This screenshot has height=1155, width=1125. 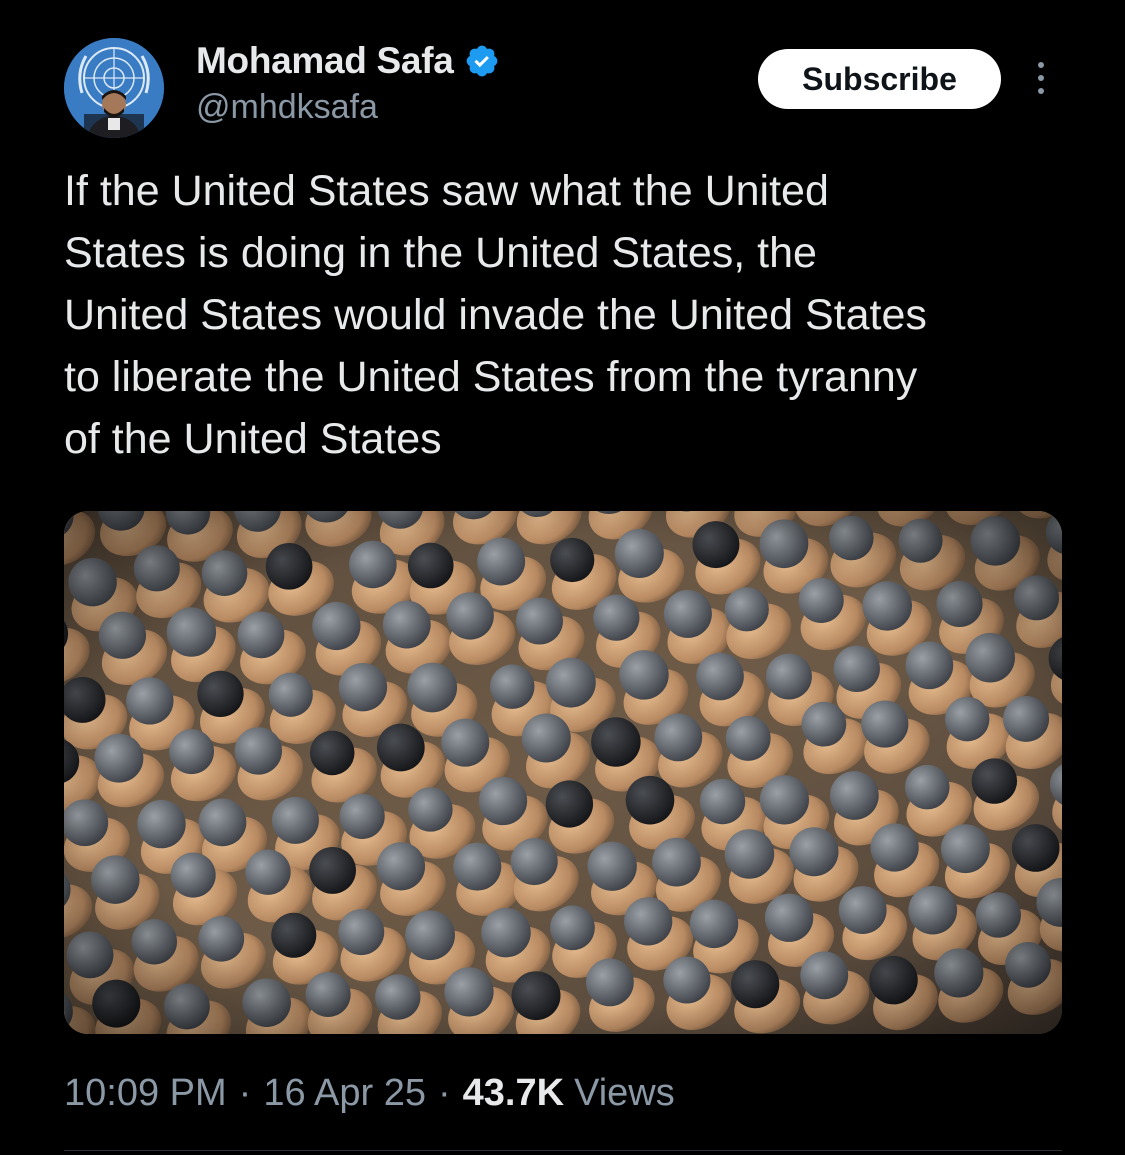 I want to click on subscribe-button: Subscribe, so click(x=879, y=79).